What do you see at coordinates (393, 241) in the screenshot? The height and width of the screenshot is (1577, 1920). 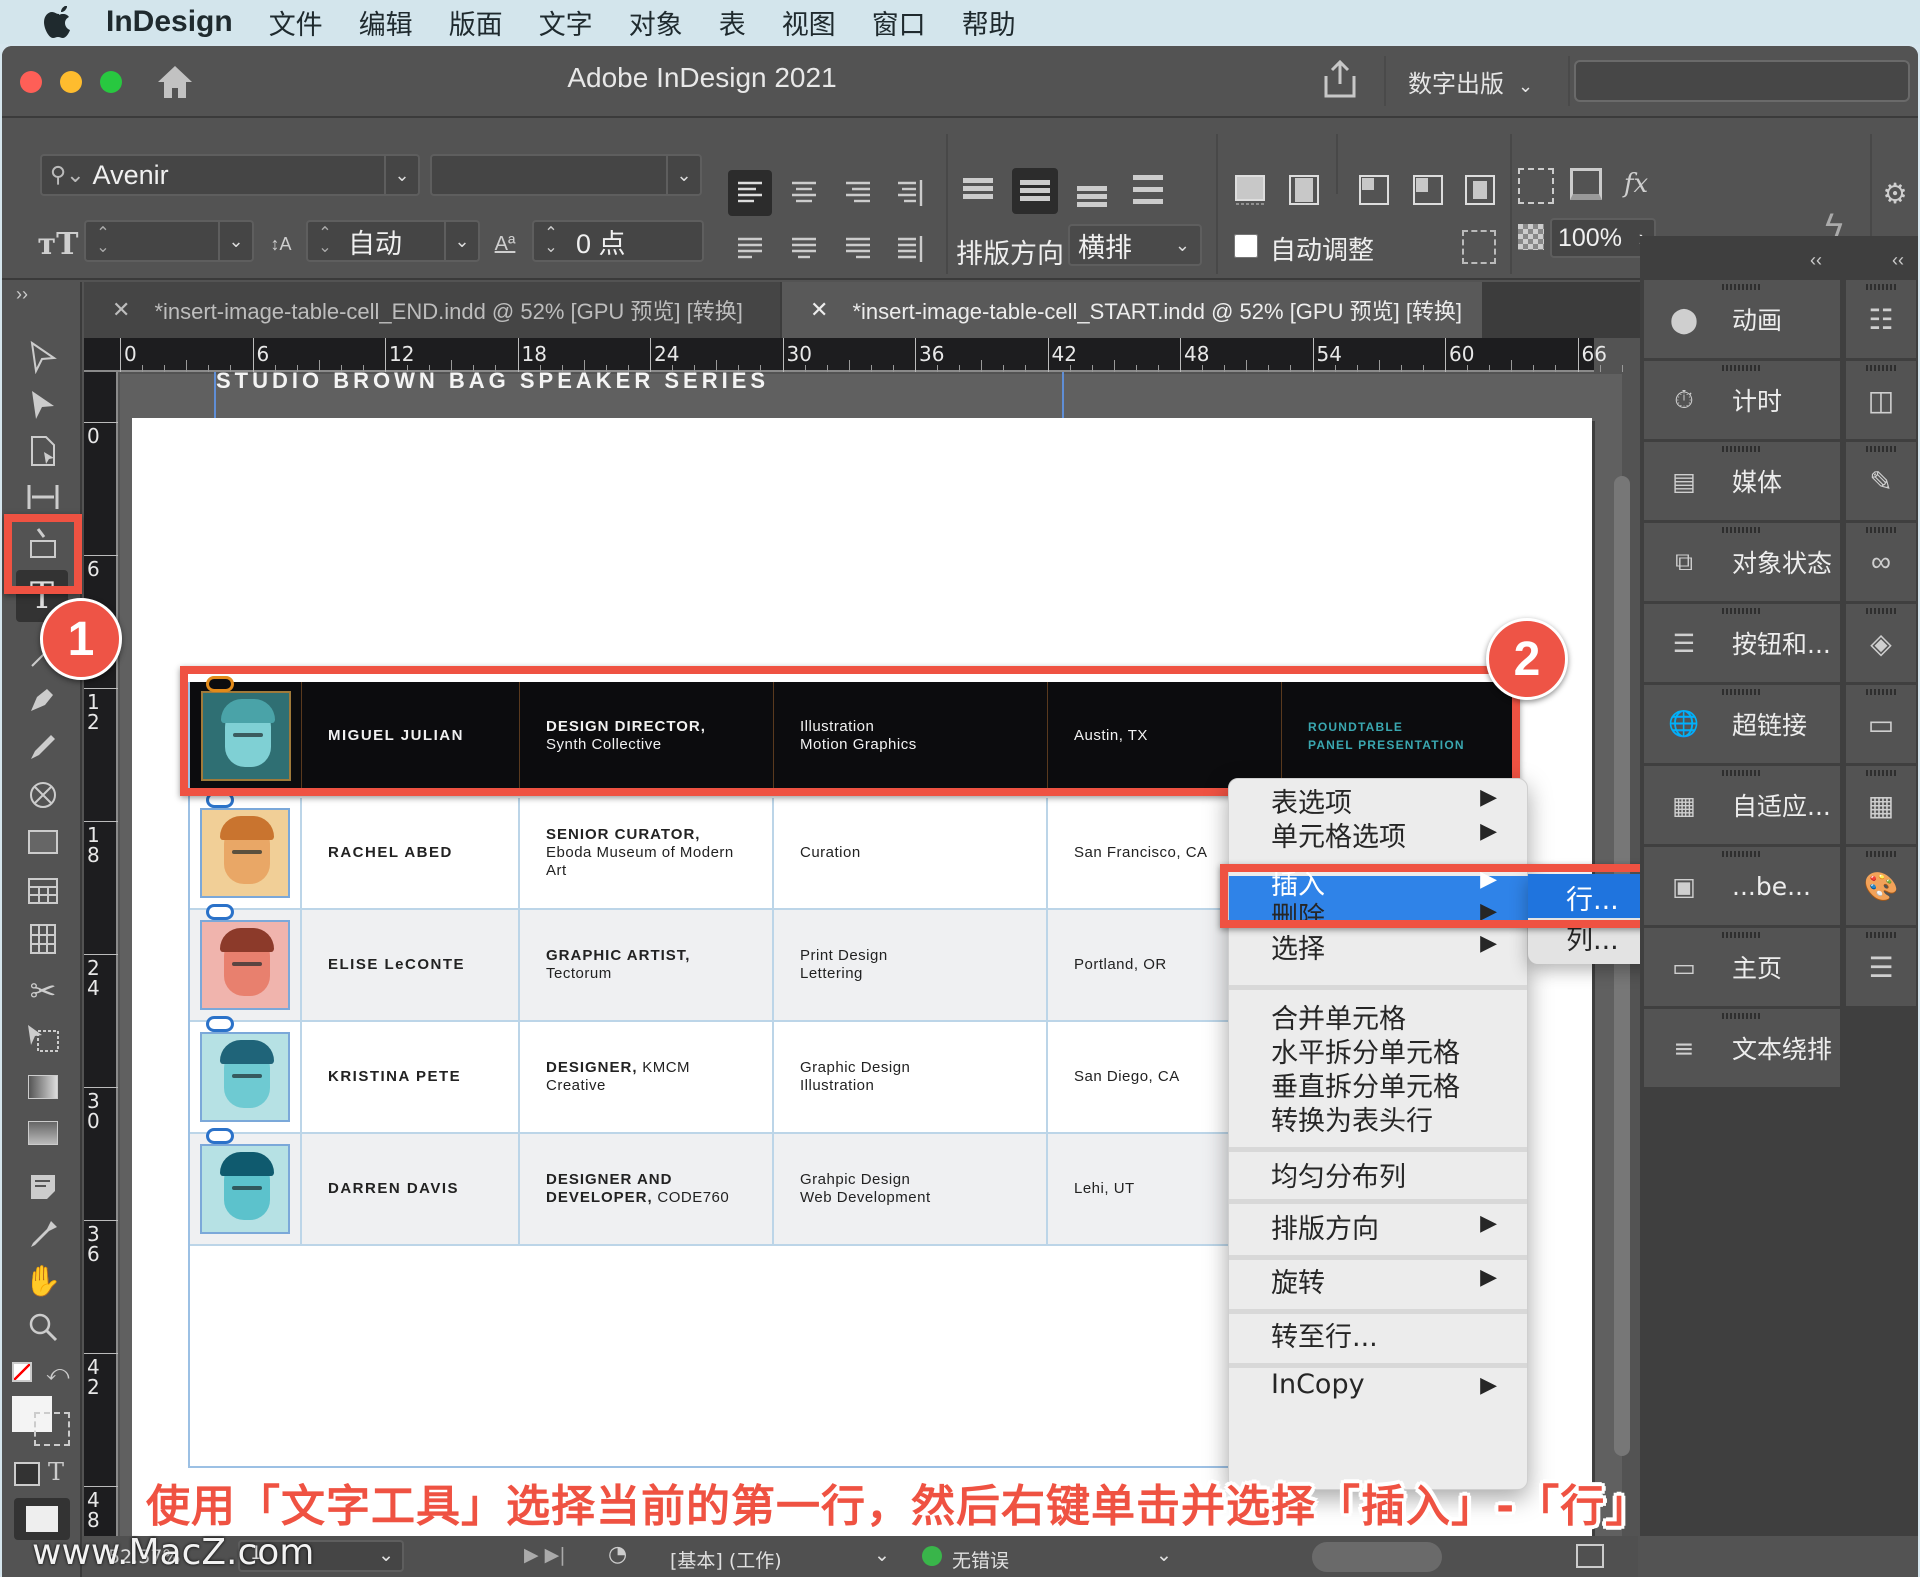 I see `leading-field: ⌃ ⌄ 自动 ⌄` at bounding box center [393, 241].